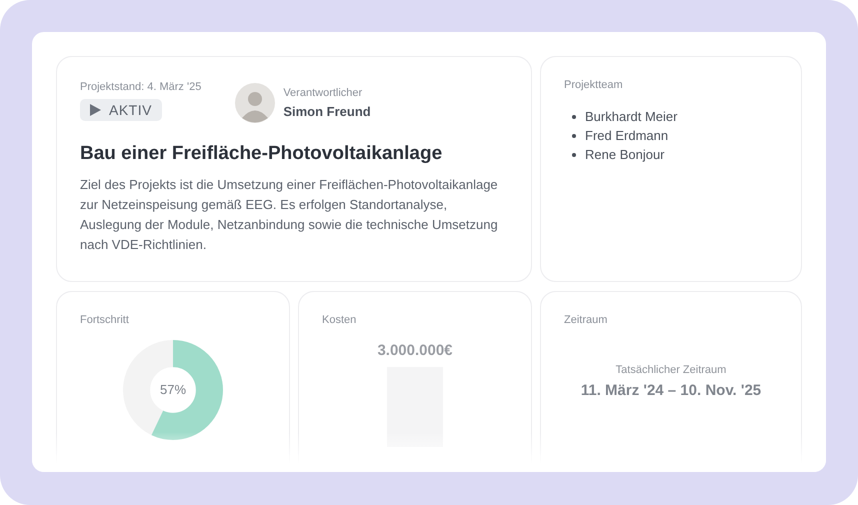 The width and height of the screenshot is (858, 505). Describe the element at coordinates (340, 320) in the screenshot. I see `costs-title: Kosten` at that location.